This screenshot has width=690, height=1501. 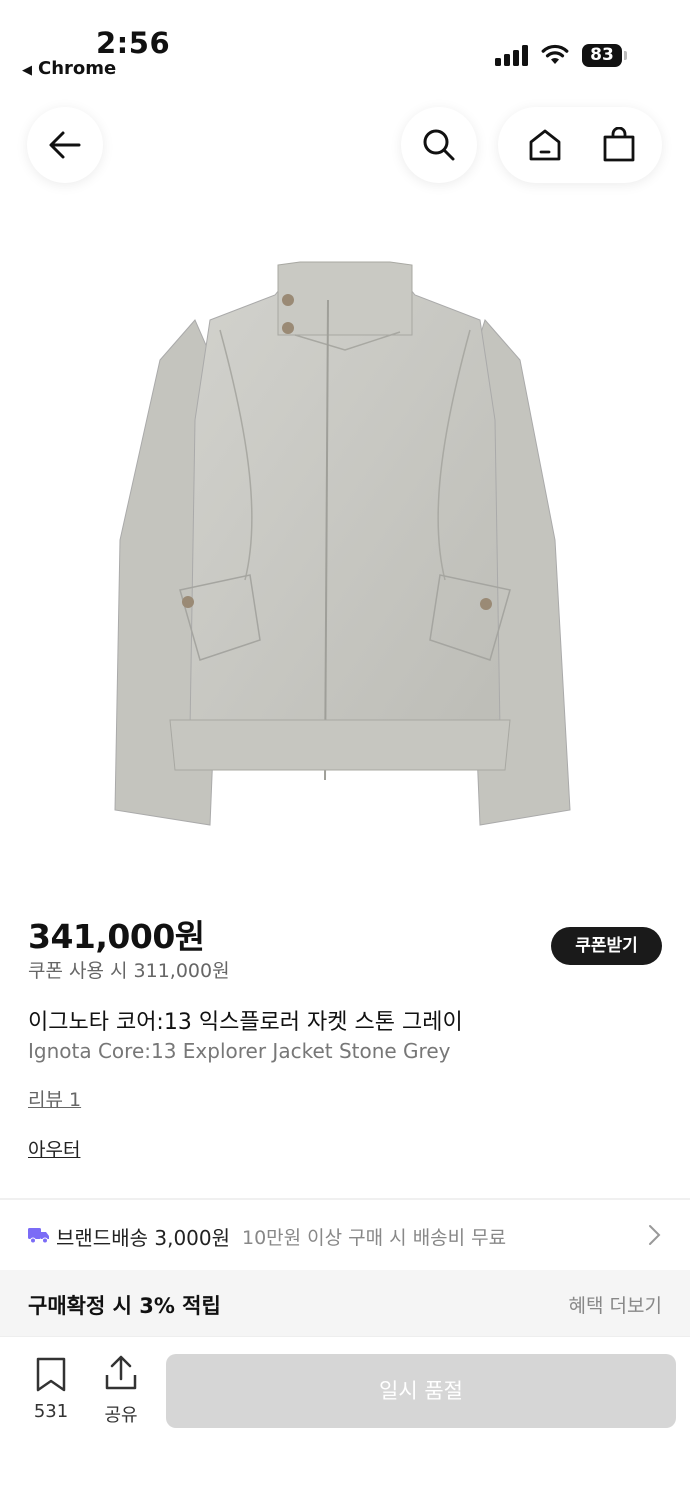 I want to click on shipping-label: 브랜드배송 3,000원, so click(x=143, y=1238).